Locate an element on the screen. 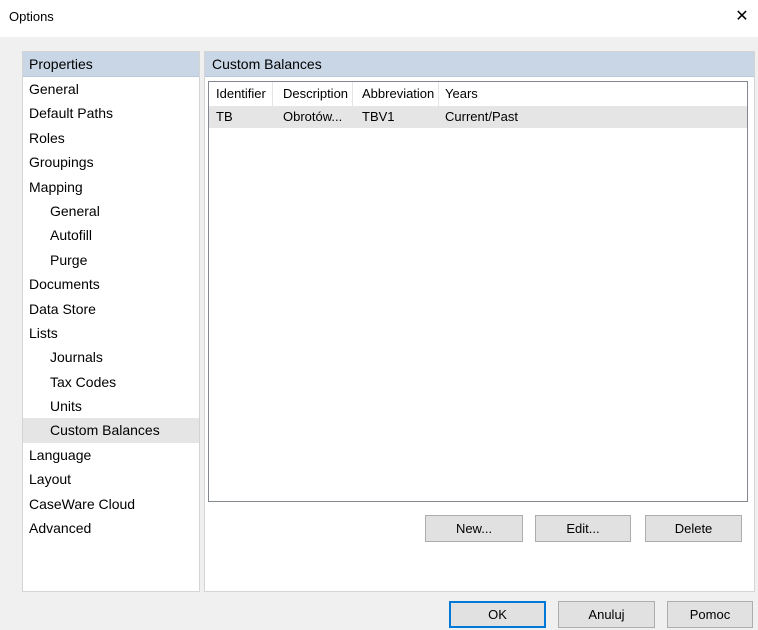 This screenshot has width=758, height=630. column-header-abbreviation: Abbreviation is located at coordinates (396, 94).